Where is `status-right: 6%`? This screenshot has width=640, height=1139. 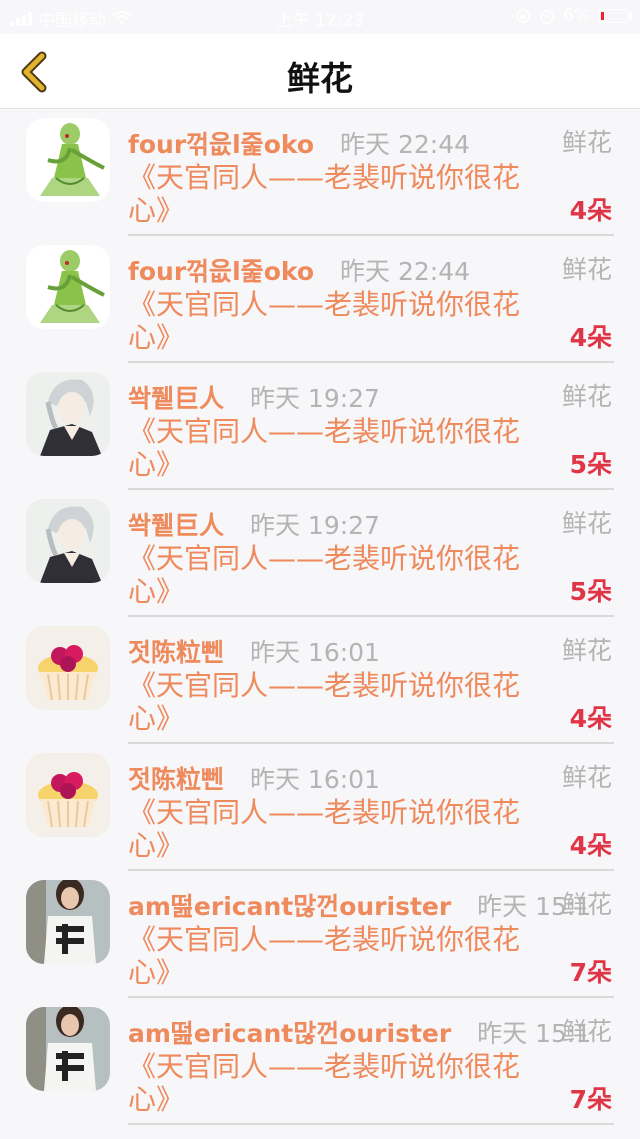 status-right: 6% is located at coordinates (573, 16).